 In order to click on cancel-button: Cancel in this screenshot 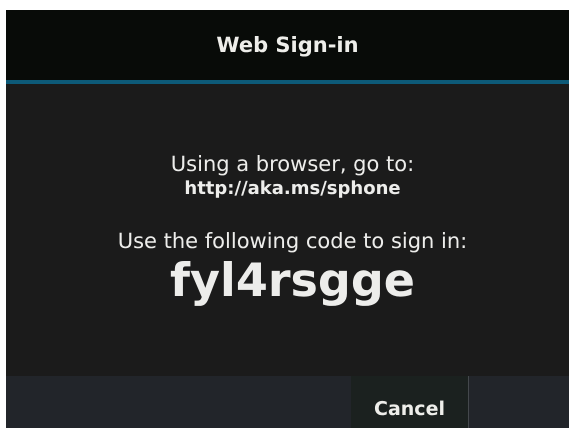, I will do `click(410, 402)`.